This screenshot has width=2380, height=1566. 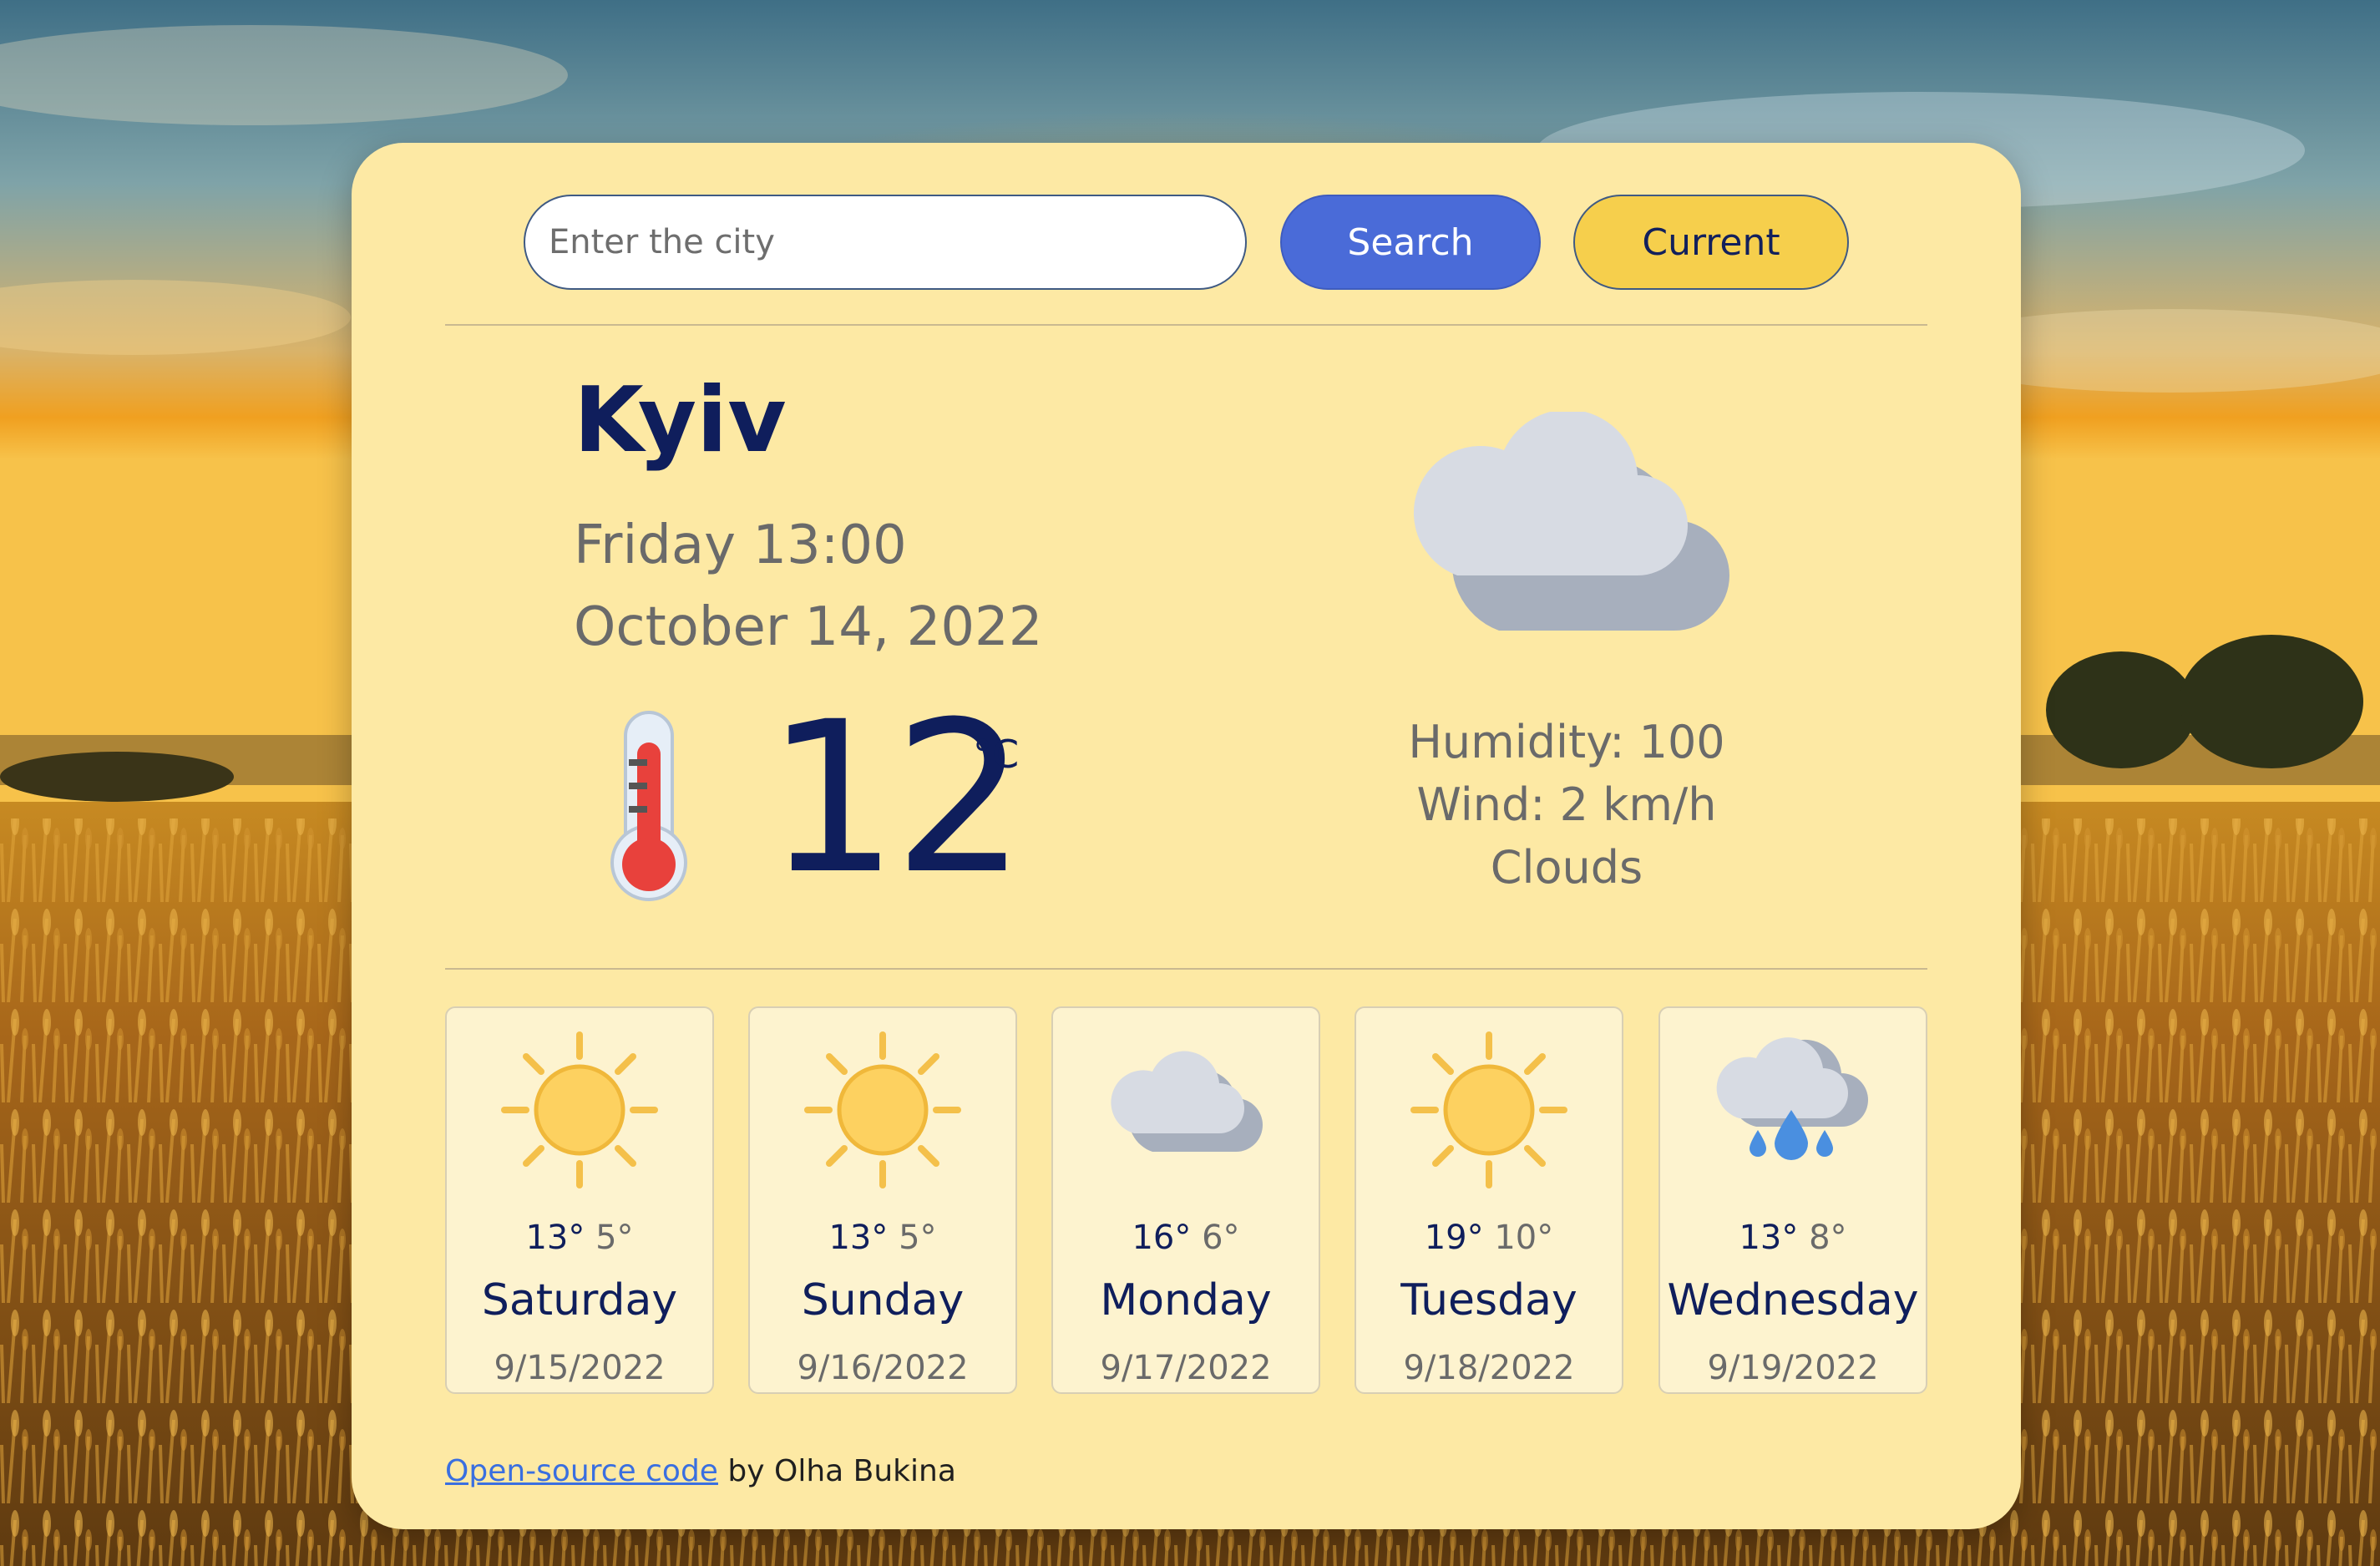 What do you see at coordinates (836, 1471) in the screenshot?
I see `author-credit: by Olha Bukina` at bounding box center [836, 1471].